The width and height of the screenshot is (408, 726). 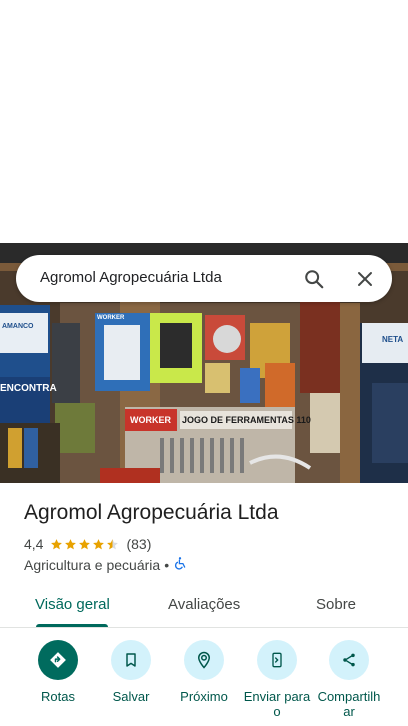 What do you see at coordinates (277, 704) in the screenshot?
I see `send-to-phone-label: Enviar para o` at bounding box center [277, 704].